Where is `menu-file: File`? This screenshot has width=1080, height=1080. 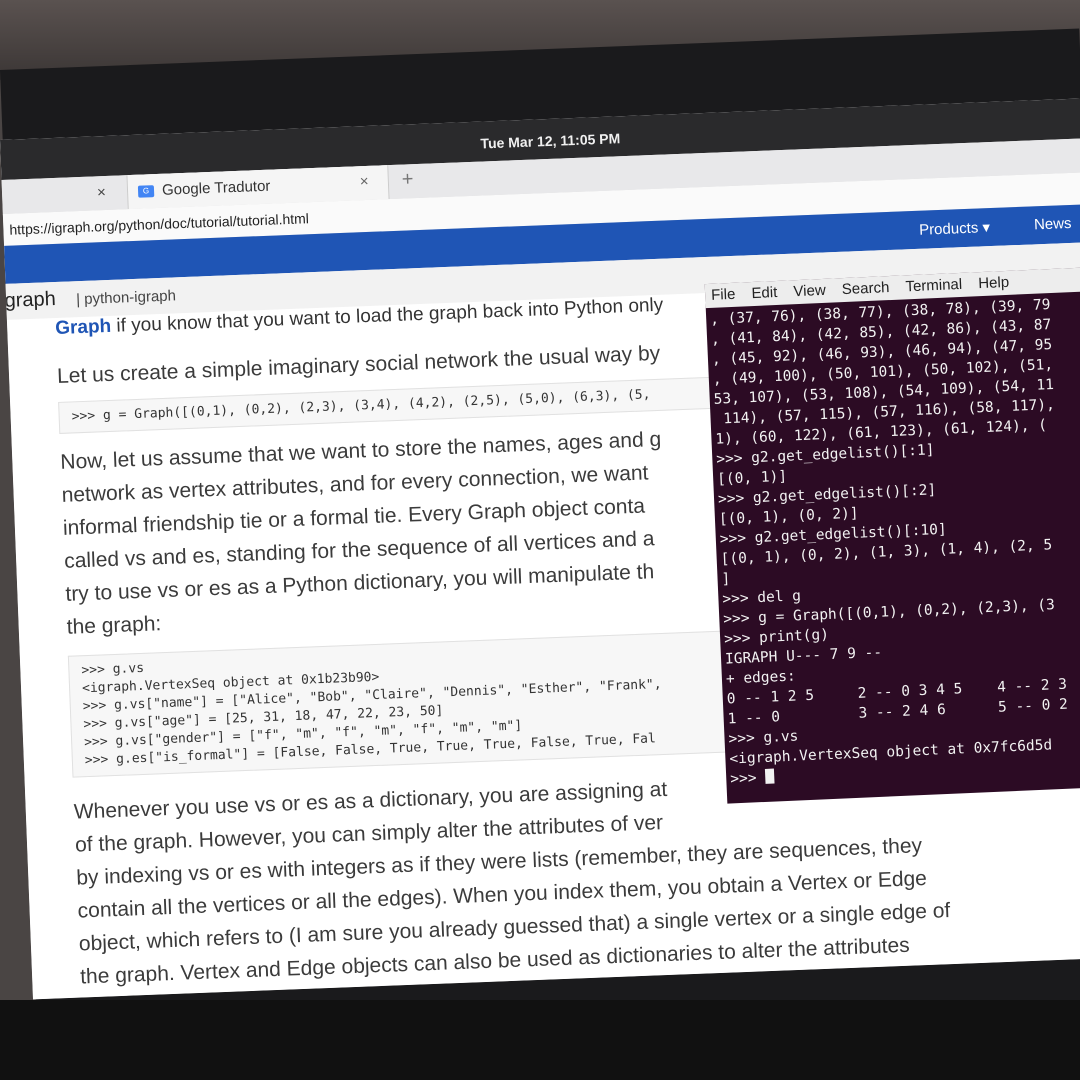 menu-file: File is located at coordinates (723, 295).